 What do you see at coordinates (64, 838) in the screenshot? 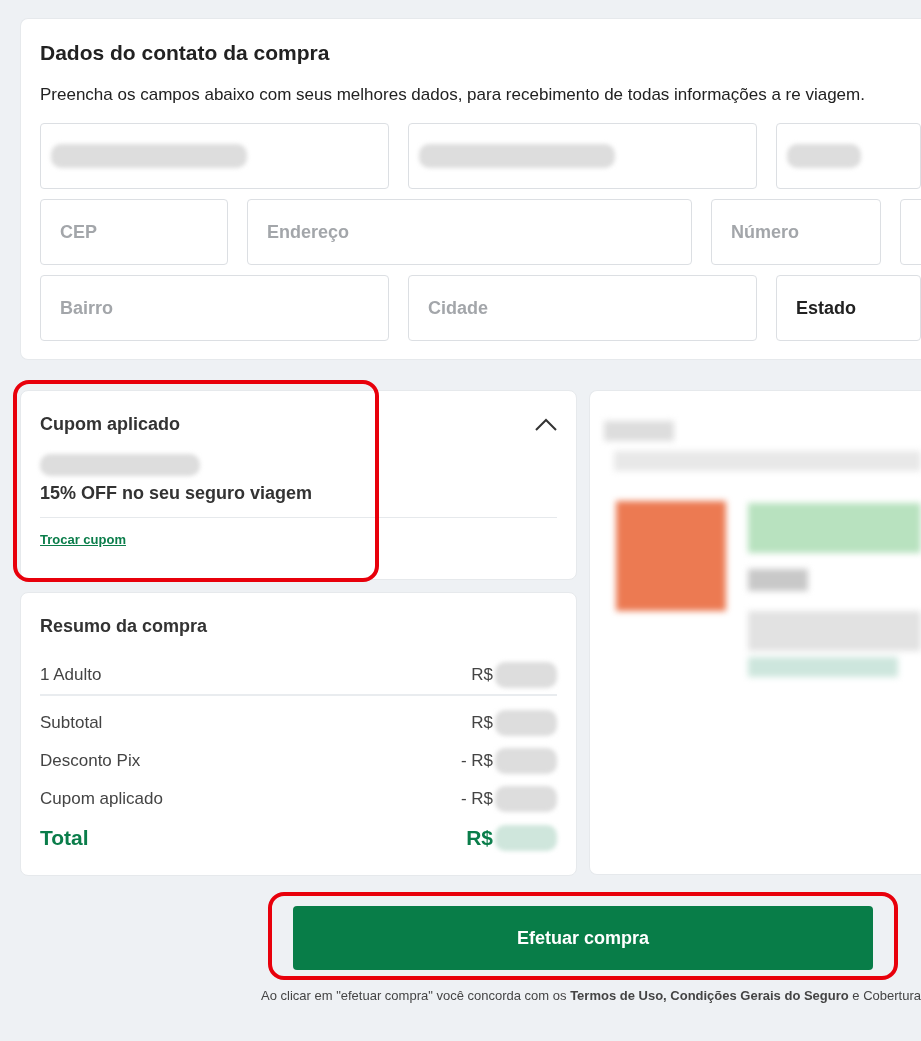
I see `summary-label: Total` at bounding box center [64, 838].